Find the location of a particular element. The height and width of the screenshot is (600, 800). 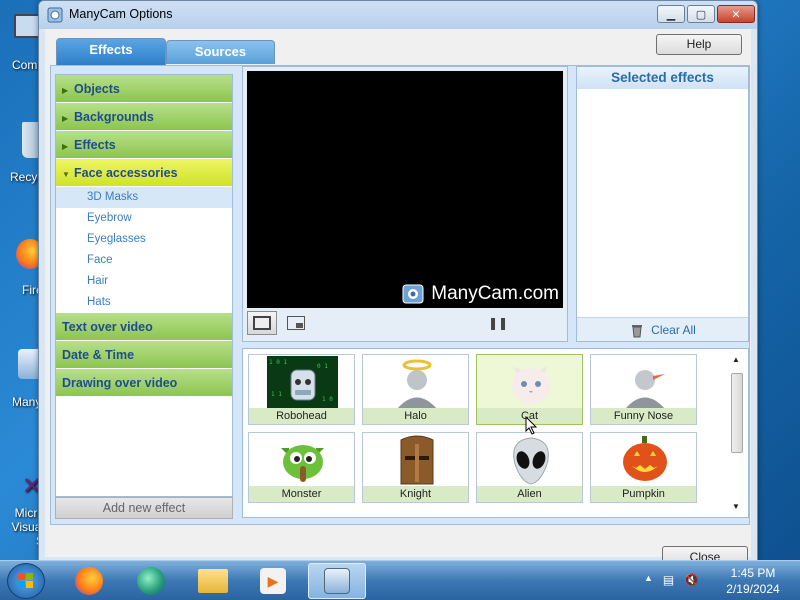

minimize-button: ▁ is located at coordinates (671, 14).